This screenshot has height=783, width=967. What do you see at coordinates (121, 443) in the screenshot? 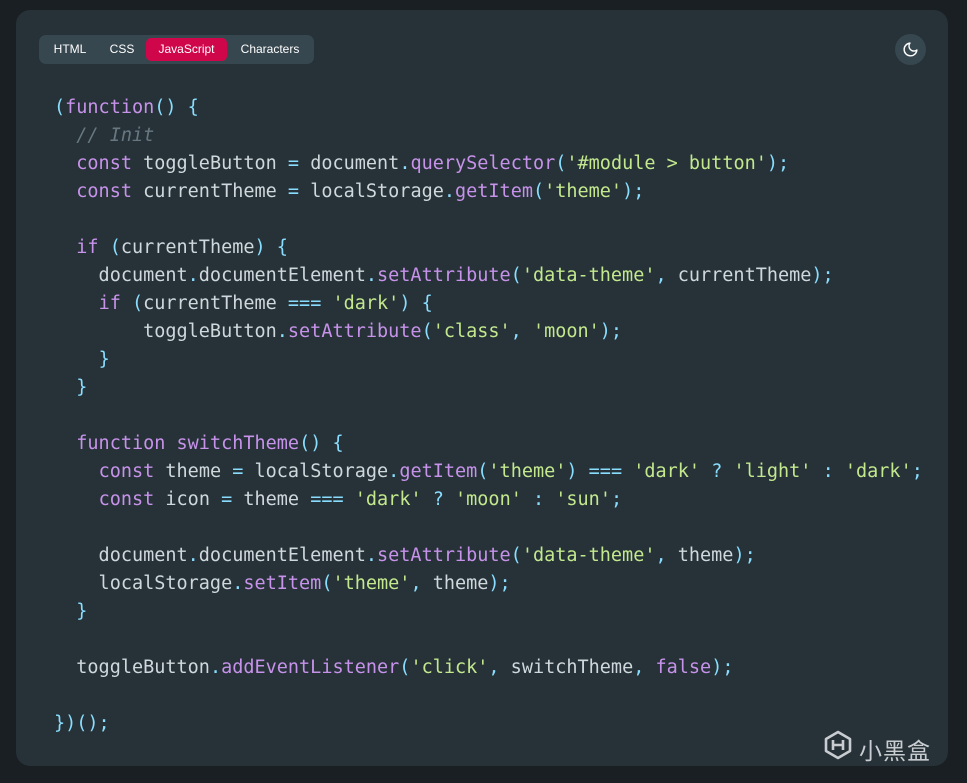
I see `code-token-keyword: function` at bounding box center [121, 443].